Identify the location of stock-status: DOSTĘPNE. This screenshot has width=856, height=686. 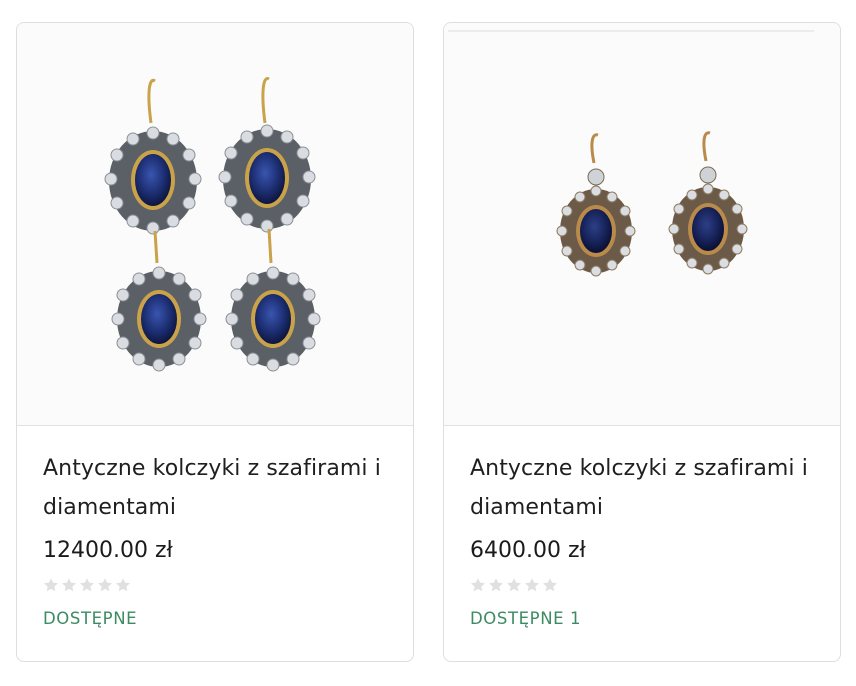
(90, 618).